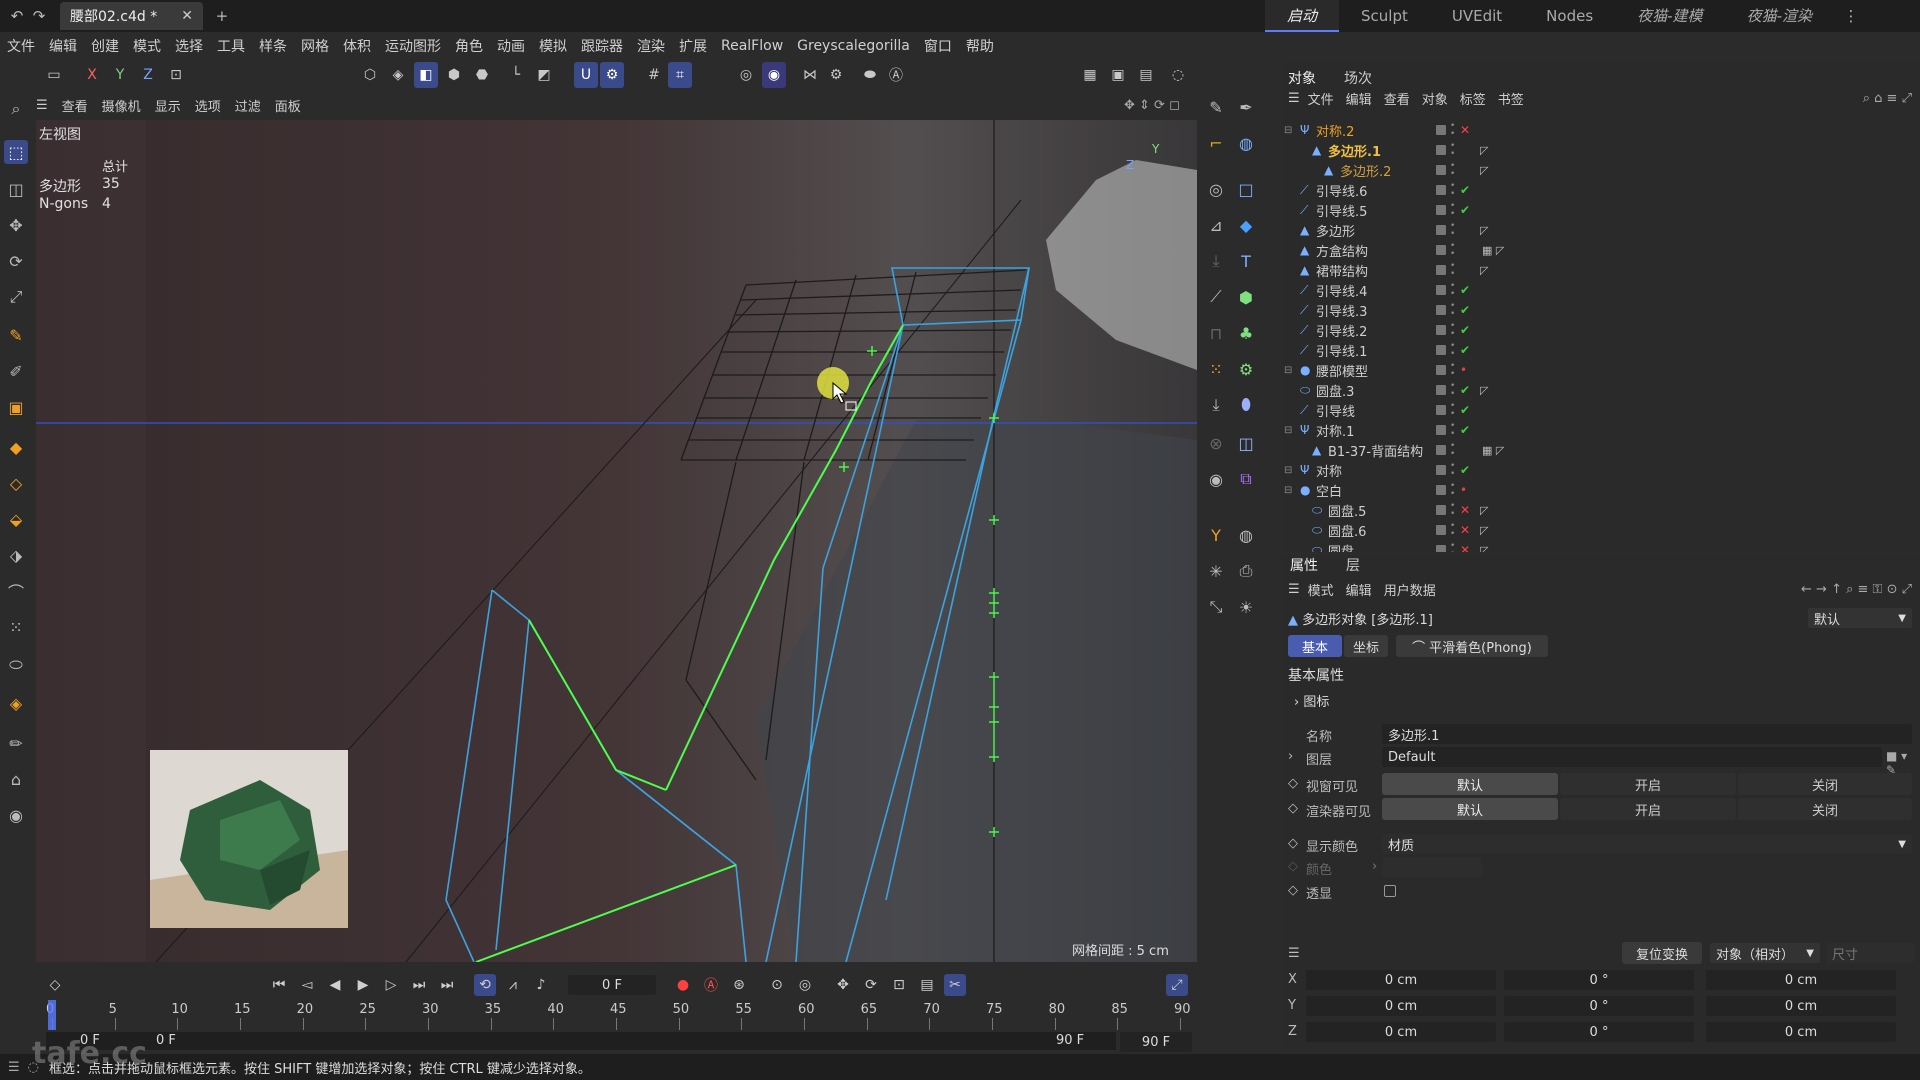 Image resolution: width=1920 pixels, height=1080 pixels. Describe the element at coordinates (1662, 953) in the screenshot. I see `reset-transform-button: 复位变换` at that location.